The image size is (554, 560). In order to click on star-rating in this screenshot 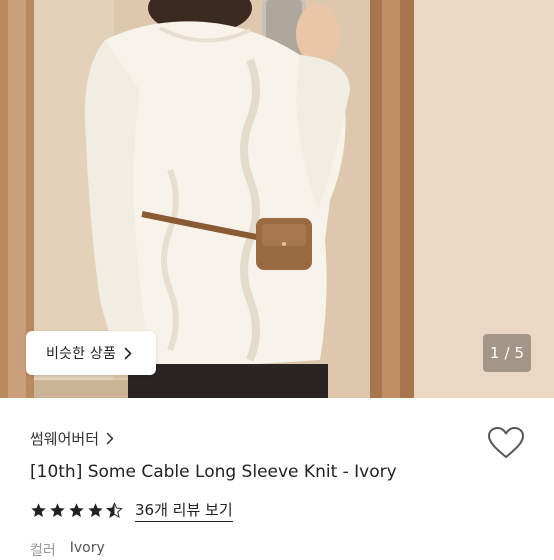, I will do `click(76, 510)`.